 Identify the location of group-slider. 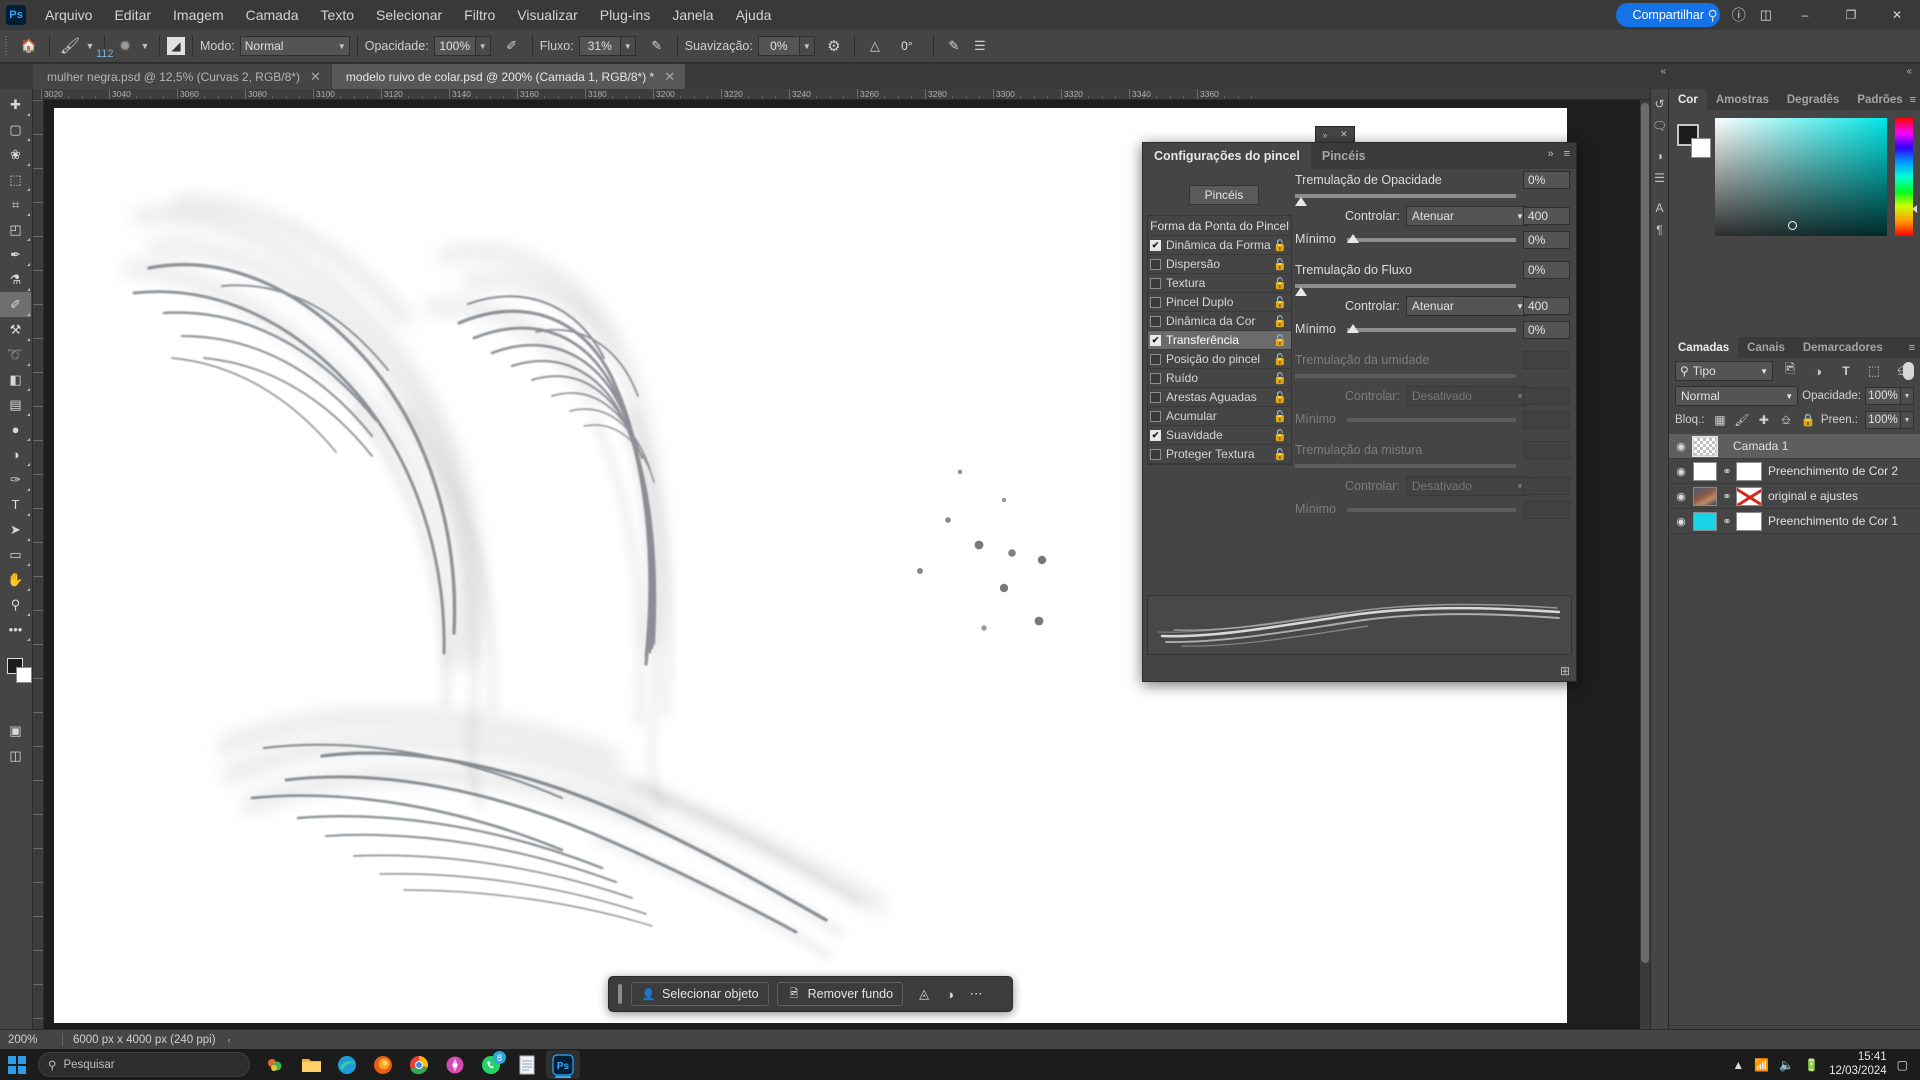
(1405, 290).